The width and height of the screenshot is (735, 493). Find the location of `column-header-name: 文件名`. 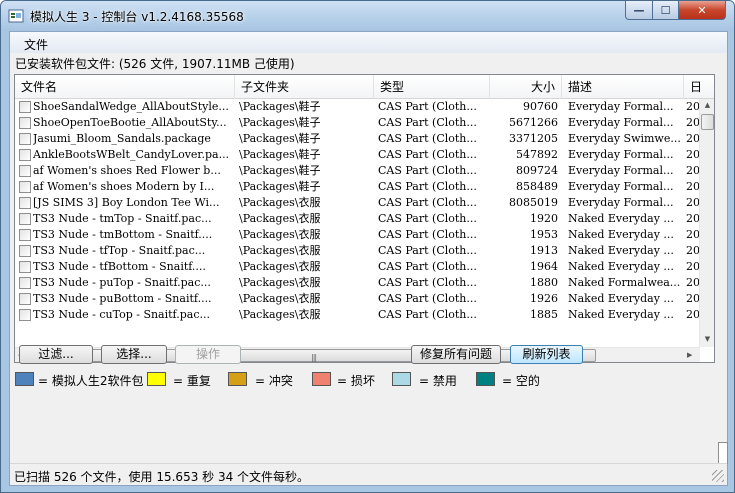

column-header-name: 文件名 is located at coordinates (125, 87).